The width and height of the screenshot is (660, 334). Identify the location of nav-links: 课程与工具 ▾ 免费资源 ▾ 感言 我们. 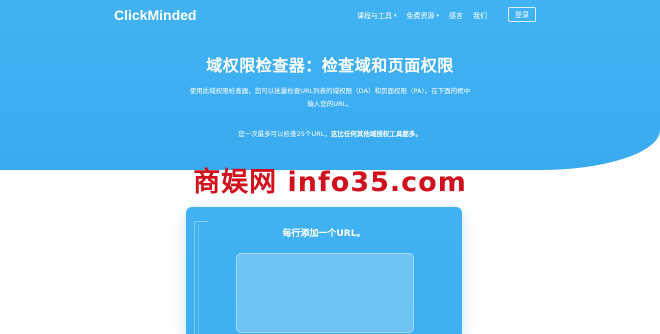
(422, 16).